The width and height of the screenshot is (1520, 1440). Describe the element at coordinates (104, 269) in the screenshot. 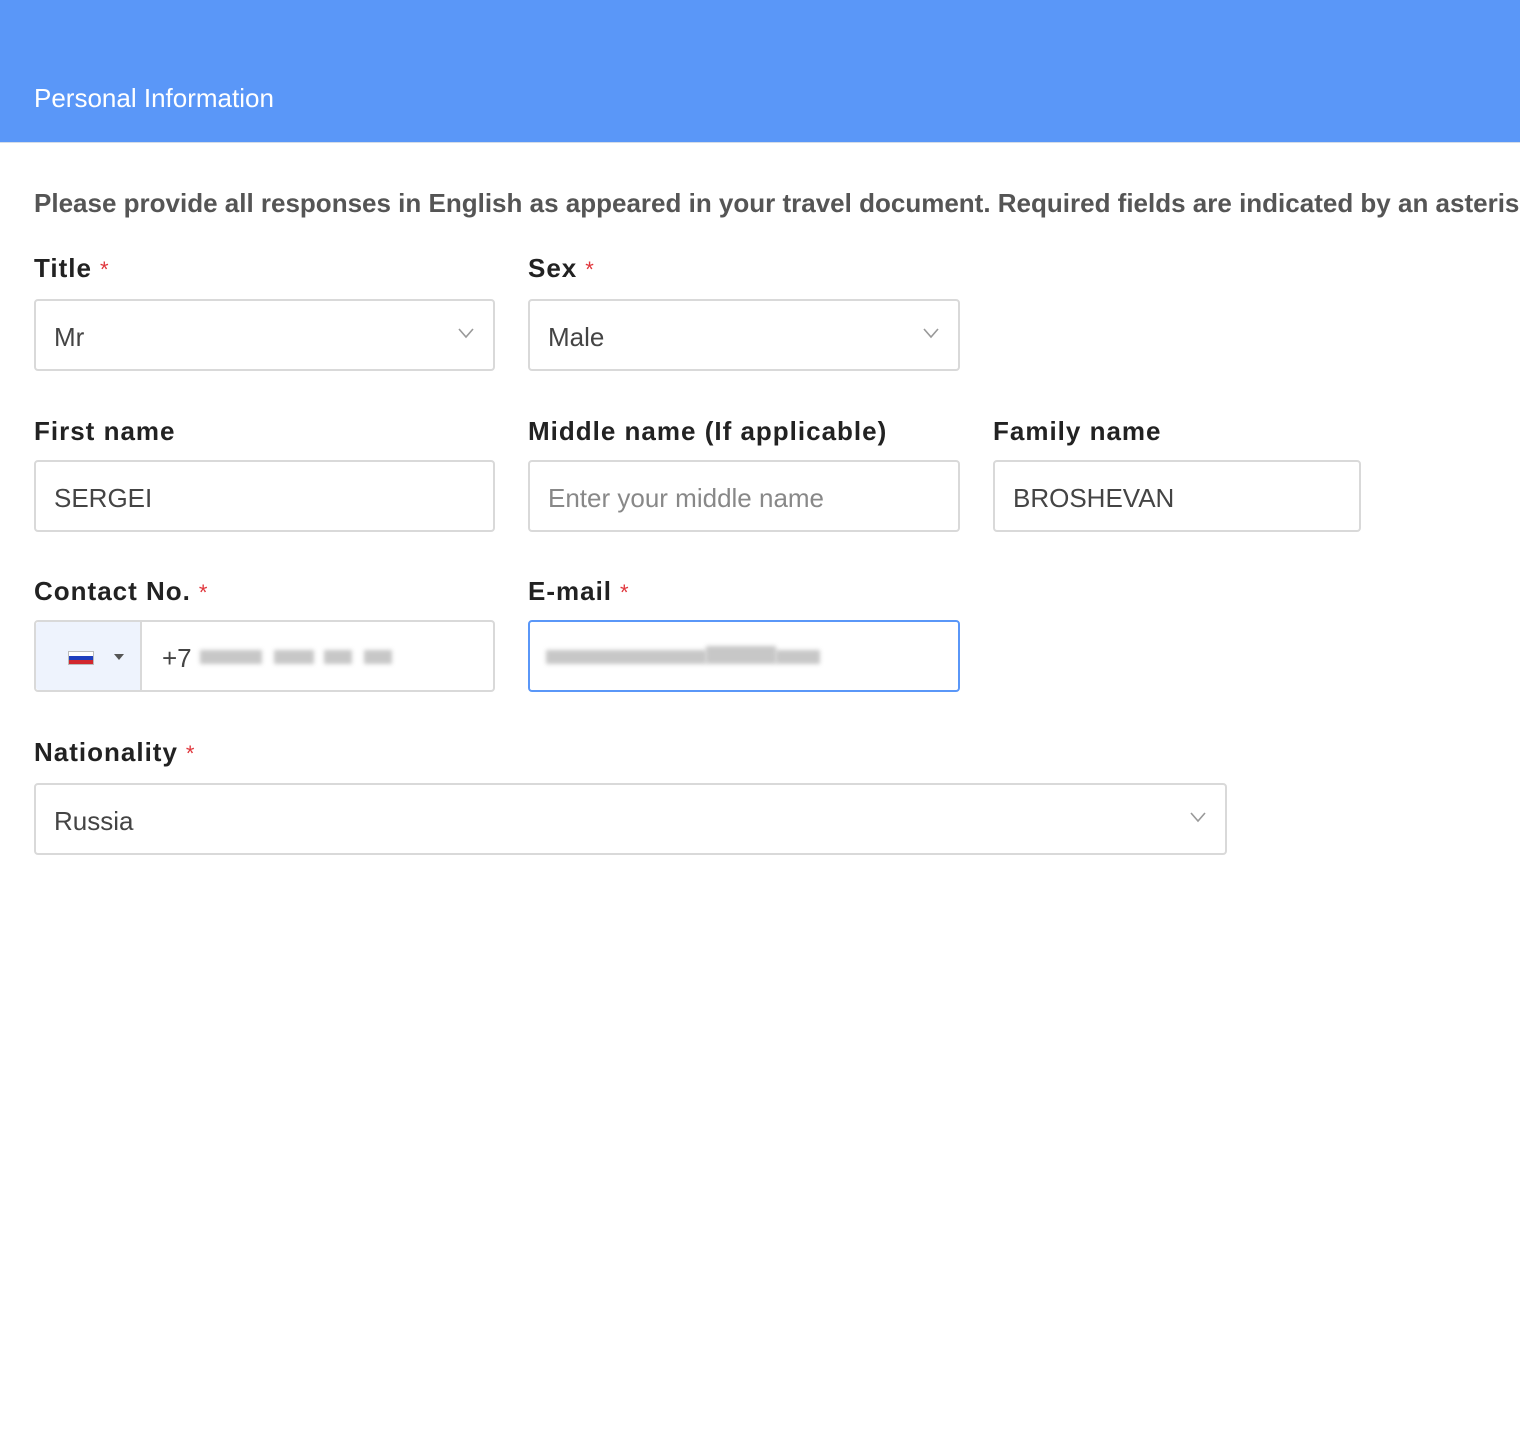

I see `title-required-asterisk: *` at that location.